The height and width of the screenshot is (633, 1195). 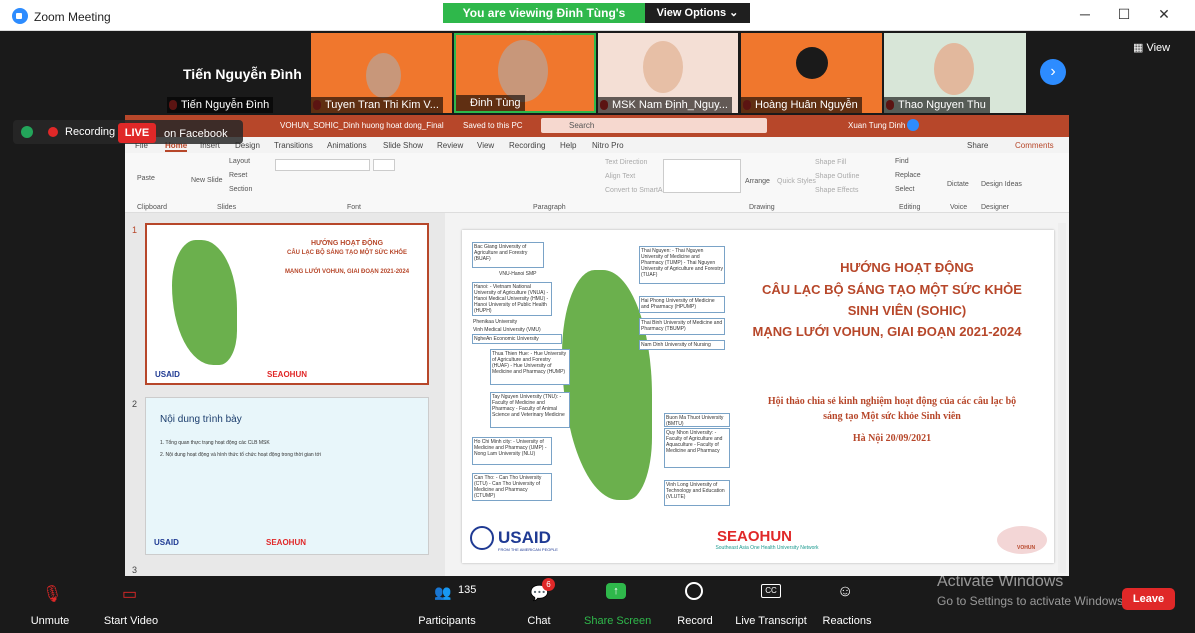 What do you see at coordinates (762, 207) in the screenshot?
I see `group-drawing: Drawing` at bounding box center [762, 207].